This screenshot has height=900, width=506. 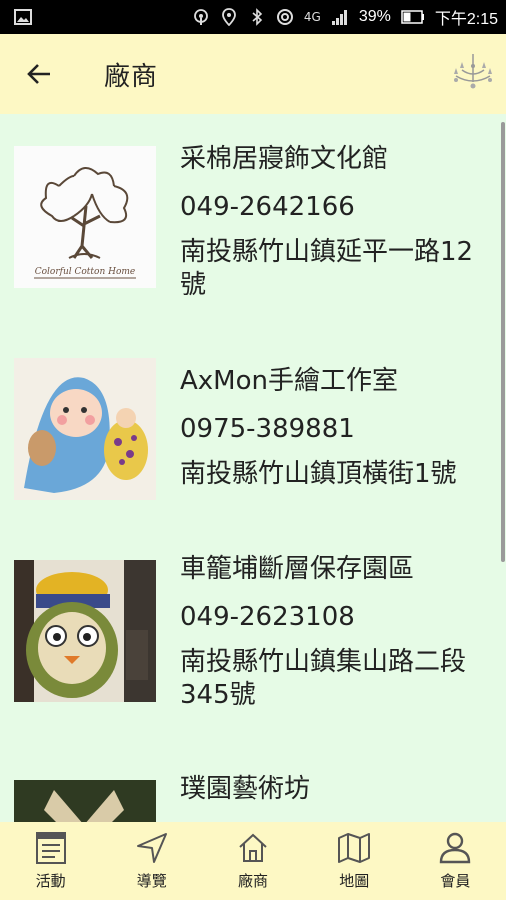 I want to click on vendor-address: 南投縣竹山鎮延平一路12號, so click(x=327, y=268).